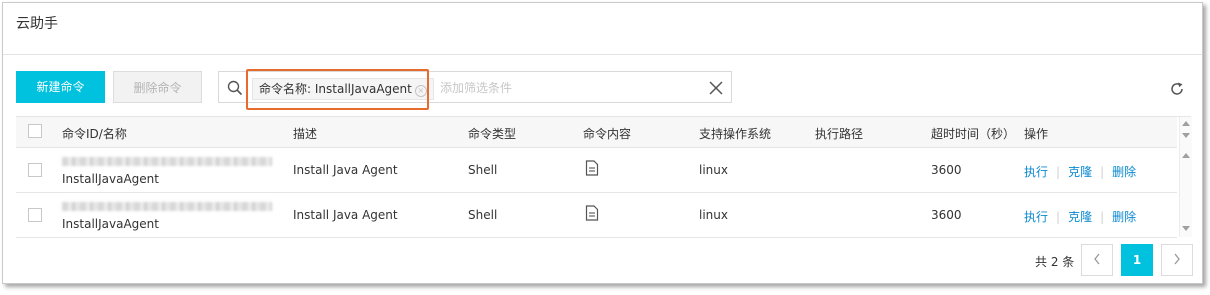  I want to click on new-command-button: 新建命令, so click(60, 87).